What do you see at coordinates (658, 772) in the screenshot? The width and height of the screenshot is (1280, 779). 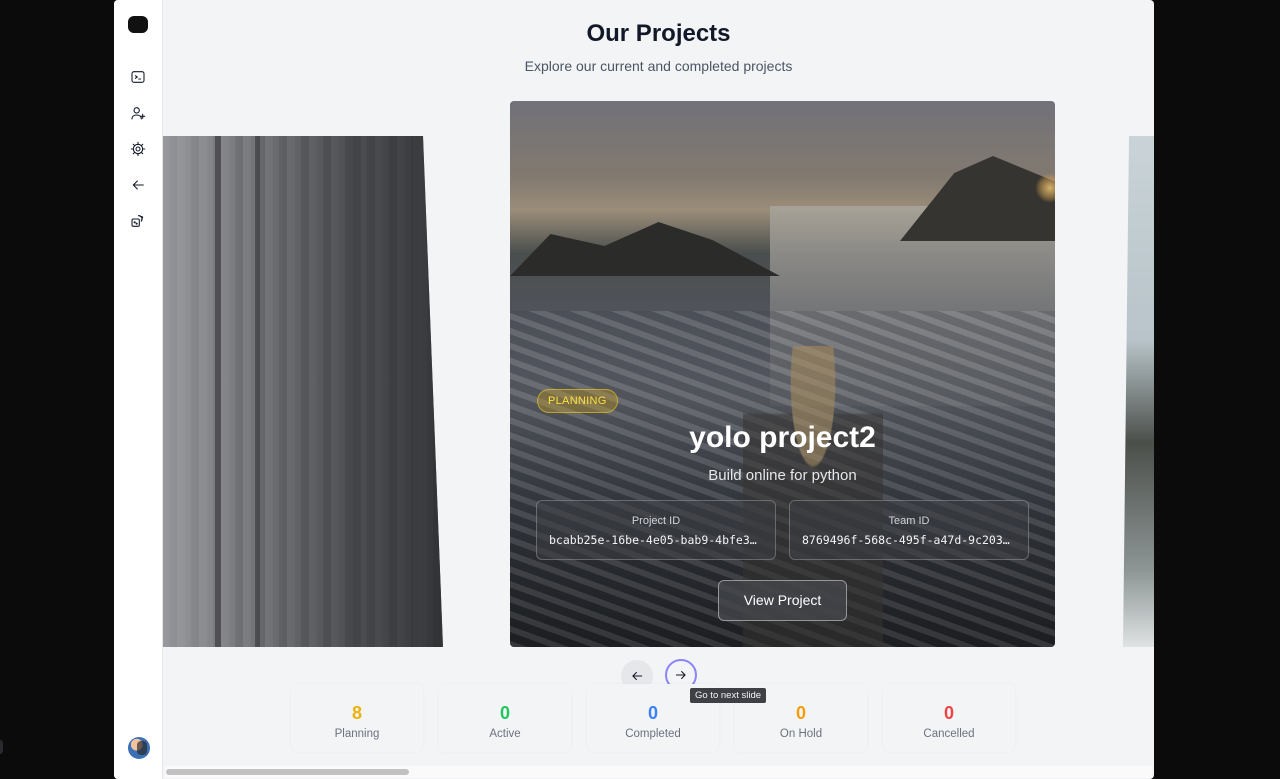 I see `horizontal-scrollbar` at bounding box center [658, 772].